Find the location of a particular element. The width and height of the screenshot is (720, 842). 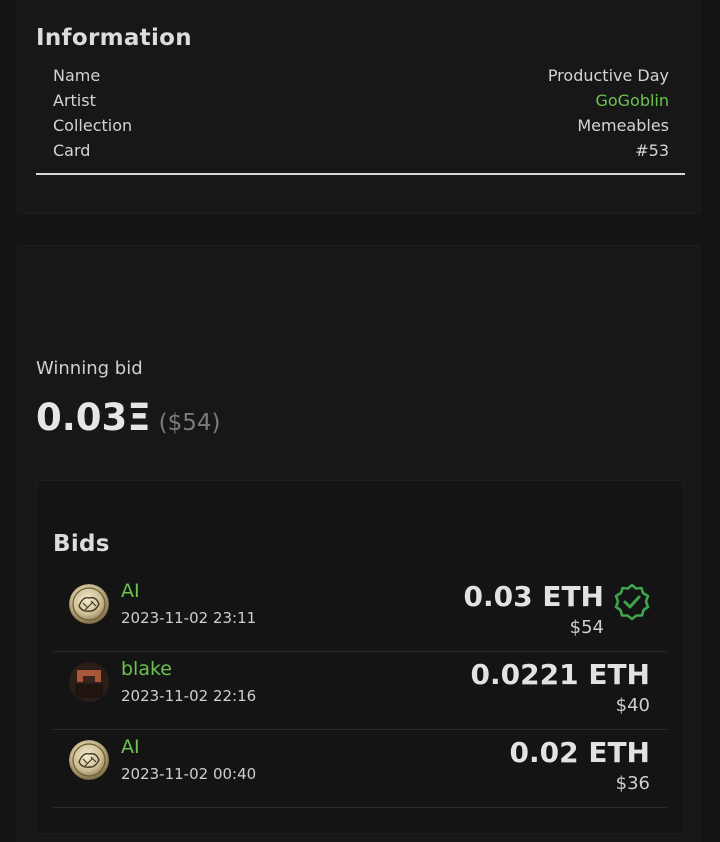

info-label: Collection is located at coordinates (93, 125).